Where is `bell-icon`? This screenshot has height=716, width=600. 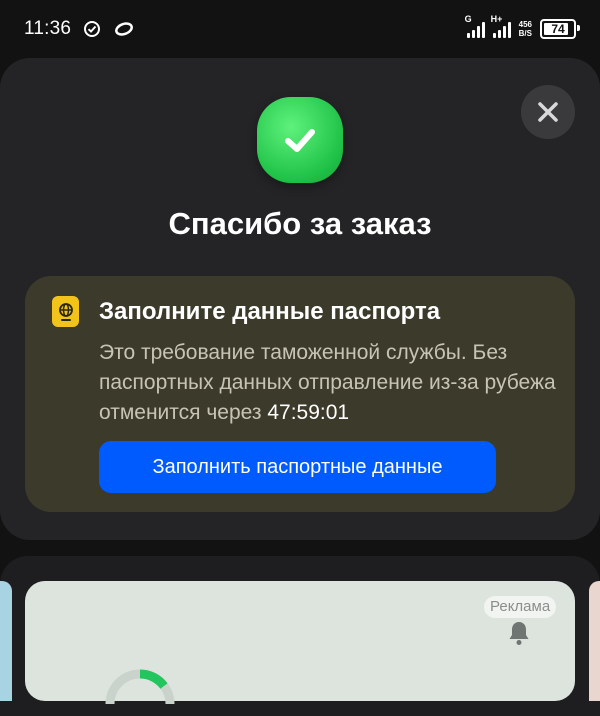 bell-icon is located at coordinates (519, 633).